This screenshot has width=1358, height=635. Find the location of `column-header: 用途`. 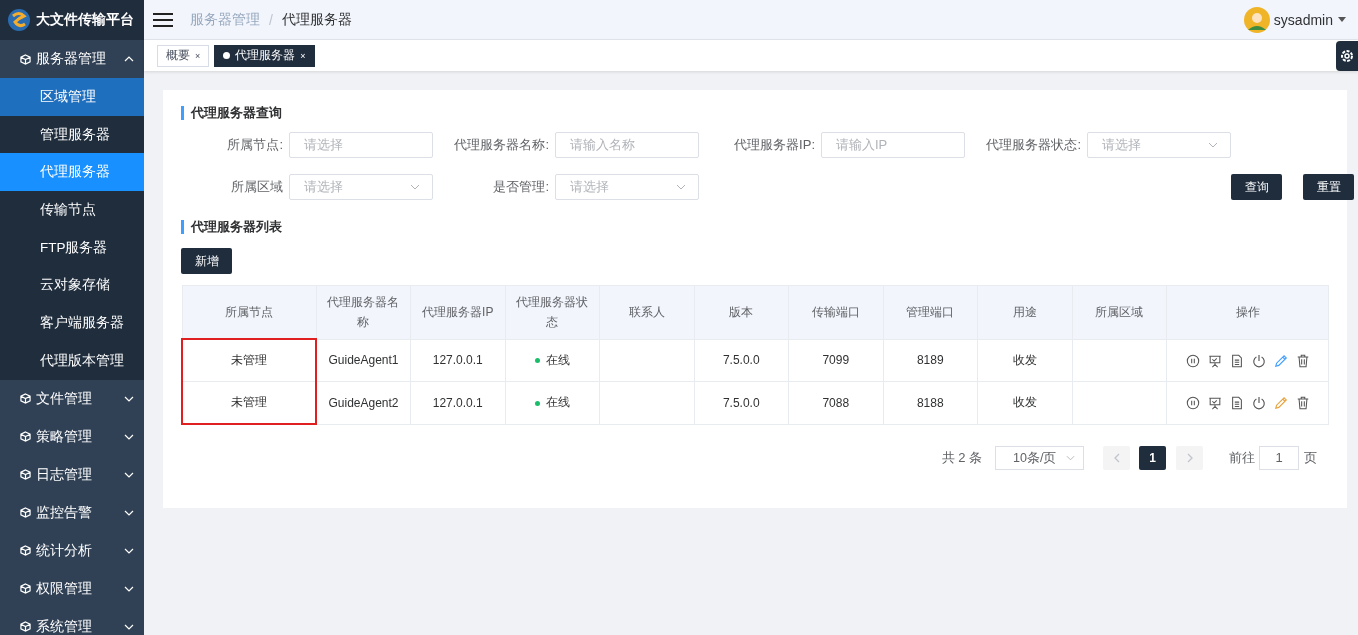

column-header: 用途 is located at coordinates (1024, 312).